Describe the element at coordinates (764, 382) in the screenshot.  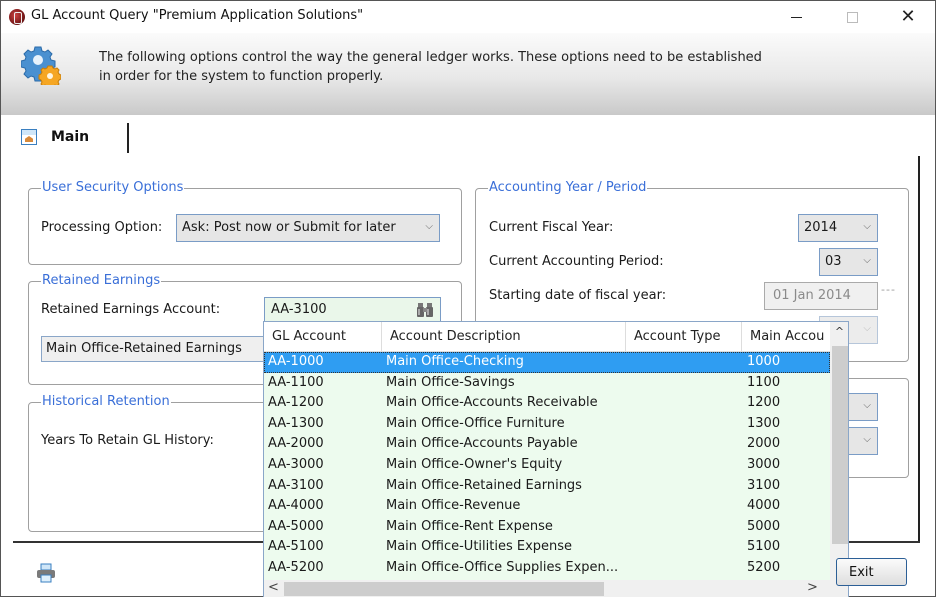
I see `cell-main-account: 1100` at that location.